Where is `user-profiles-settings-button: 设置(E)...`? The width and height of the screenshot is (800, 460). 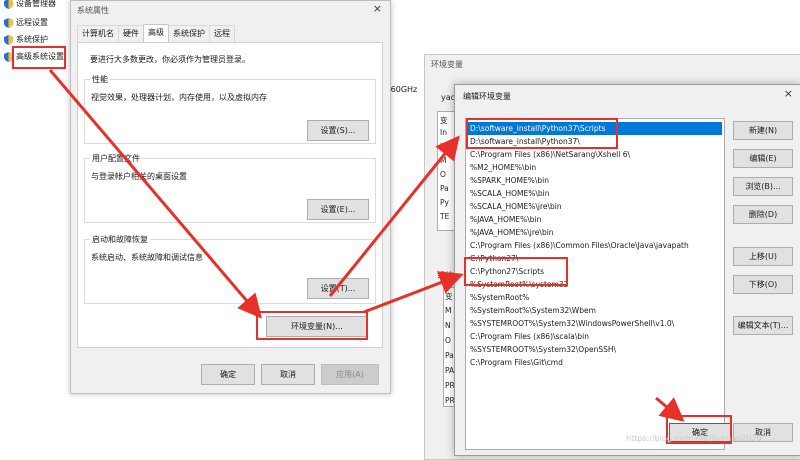
user-profiles-settings-button: 设置(E)... is located at coordinates (338, 209).